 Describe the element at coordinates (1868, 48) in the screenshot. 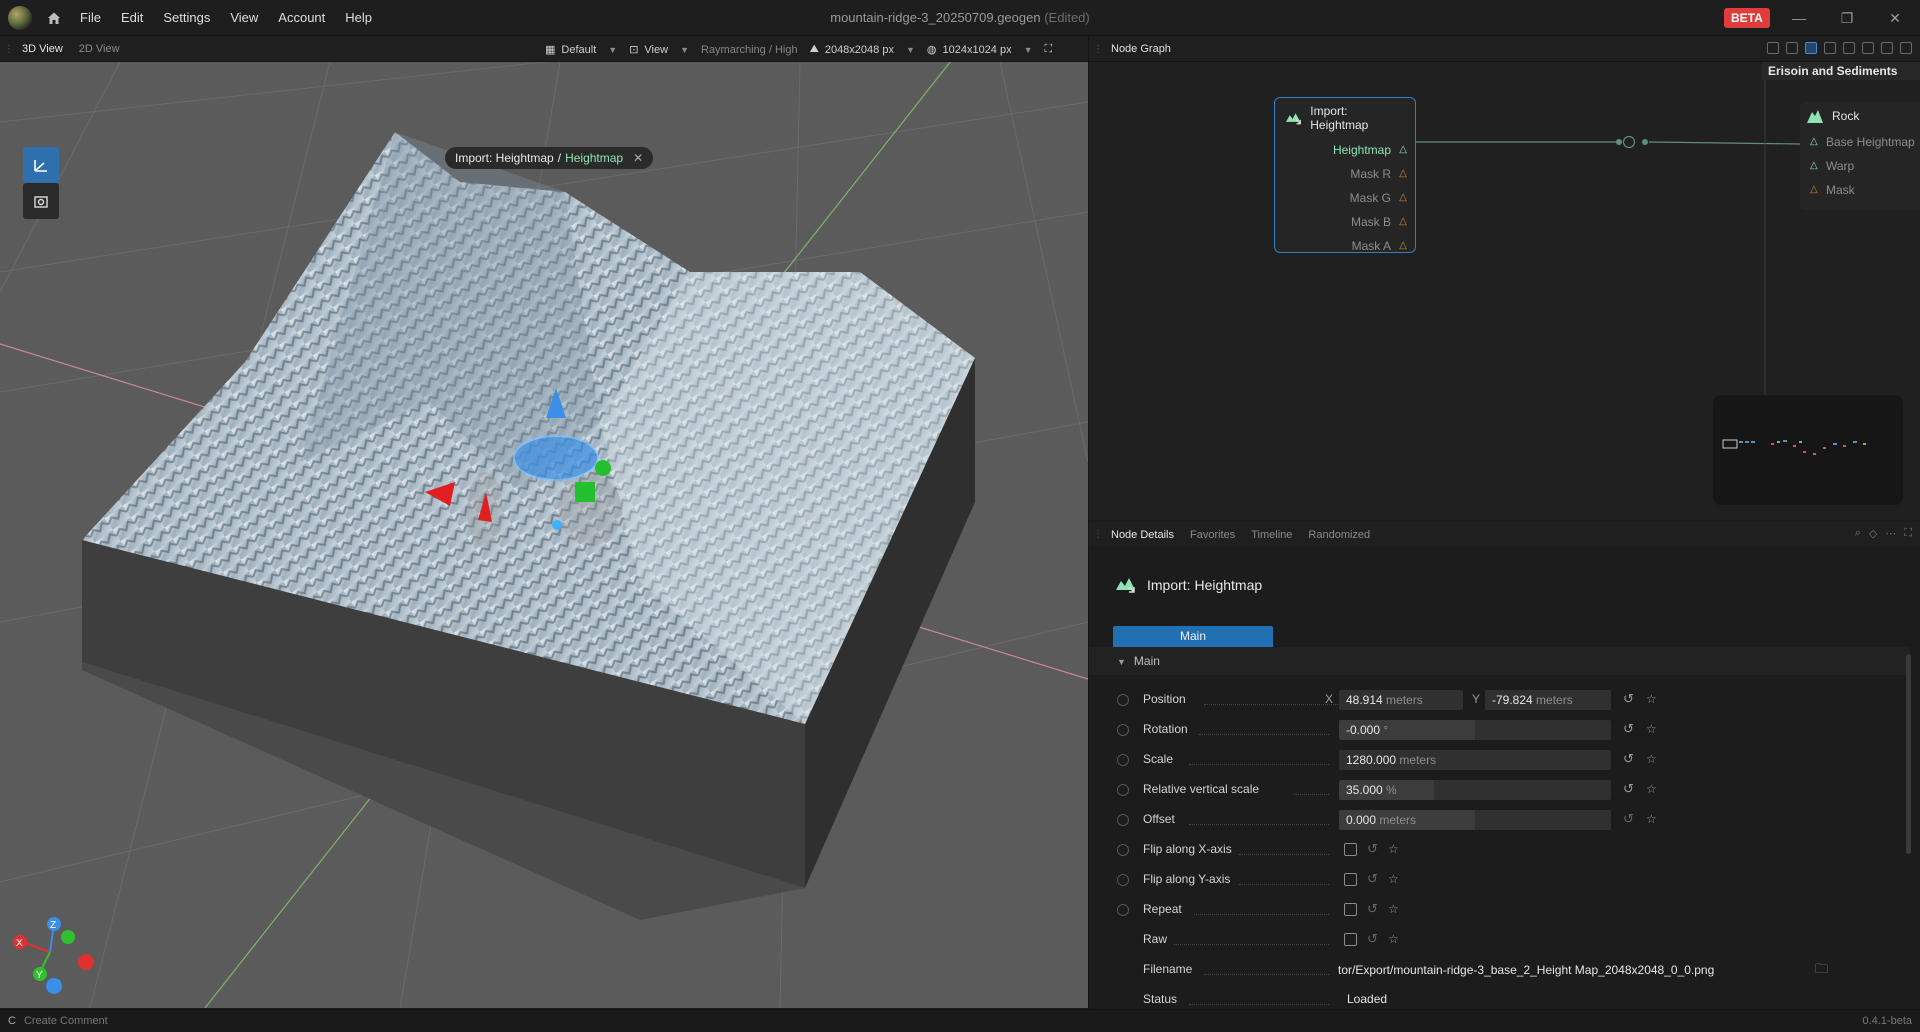

I see `fit-icon` at that location.